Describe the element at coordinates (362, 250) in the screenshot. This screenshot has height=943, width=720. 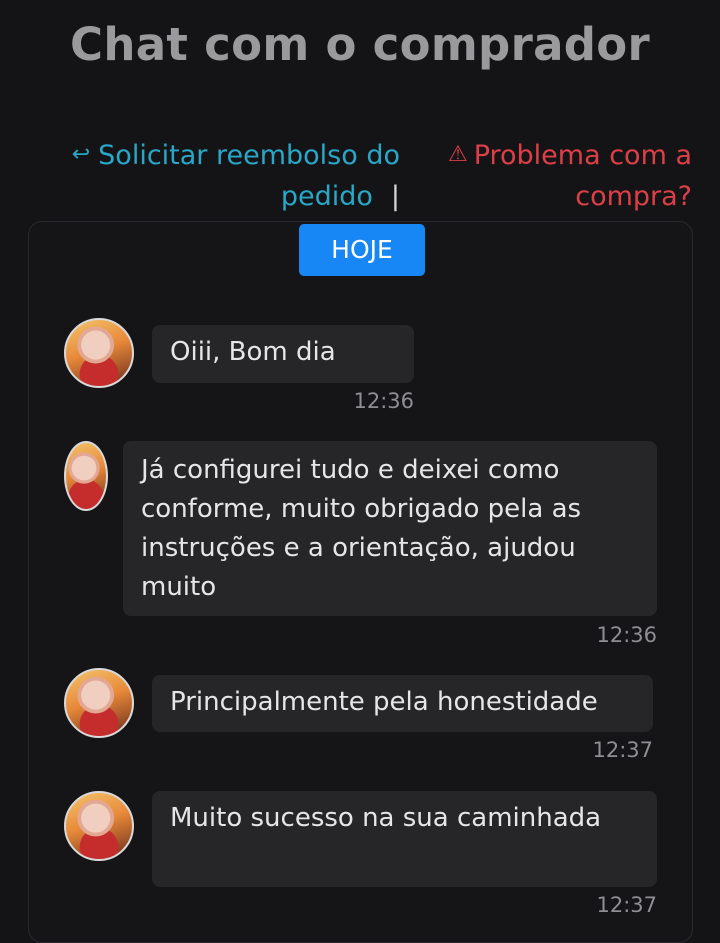
I see `date-badge: HOJE` at that location.